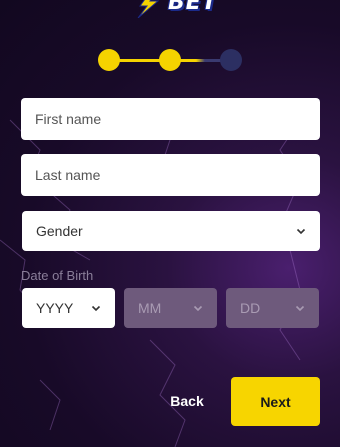  I want to click on lightning-bolt-icon, so click(148, 9).